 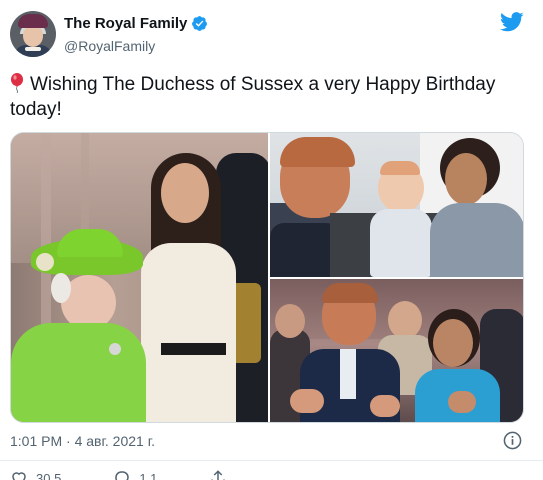 What do you see at coordinates (396, 350) in the screenshot?
I see `photo-audience-laughing` at bounding box center [396, 350].